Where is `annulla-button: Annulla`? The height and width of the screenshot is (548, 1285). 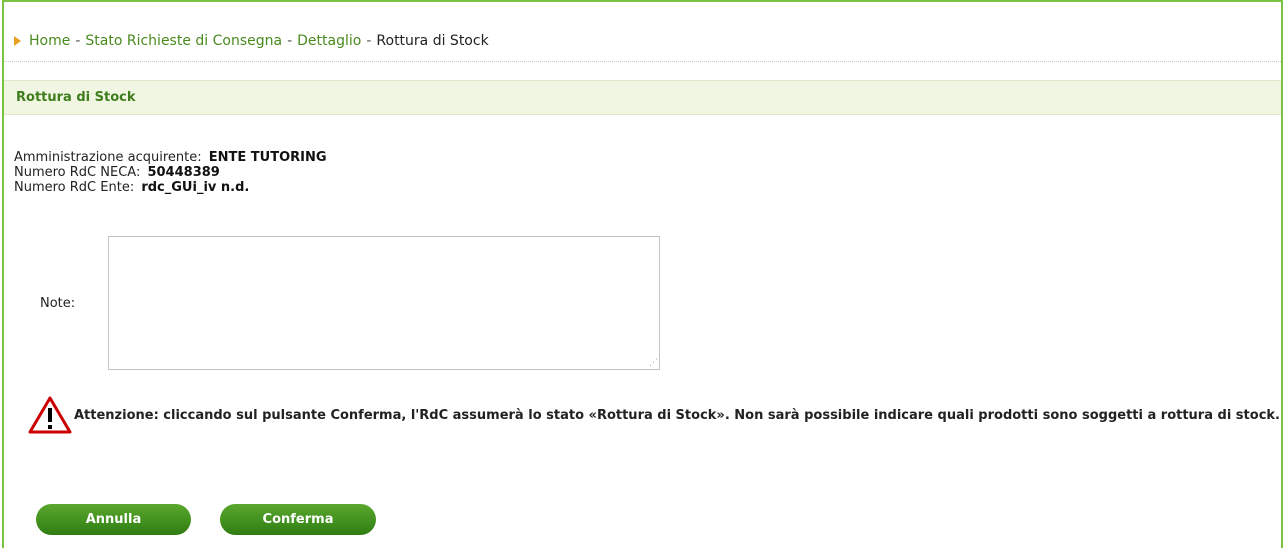 annulla-button: Annulla is located at coordinates (113, 519).